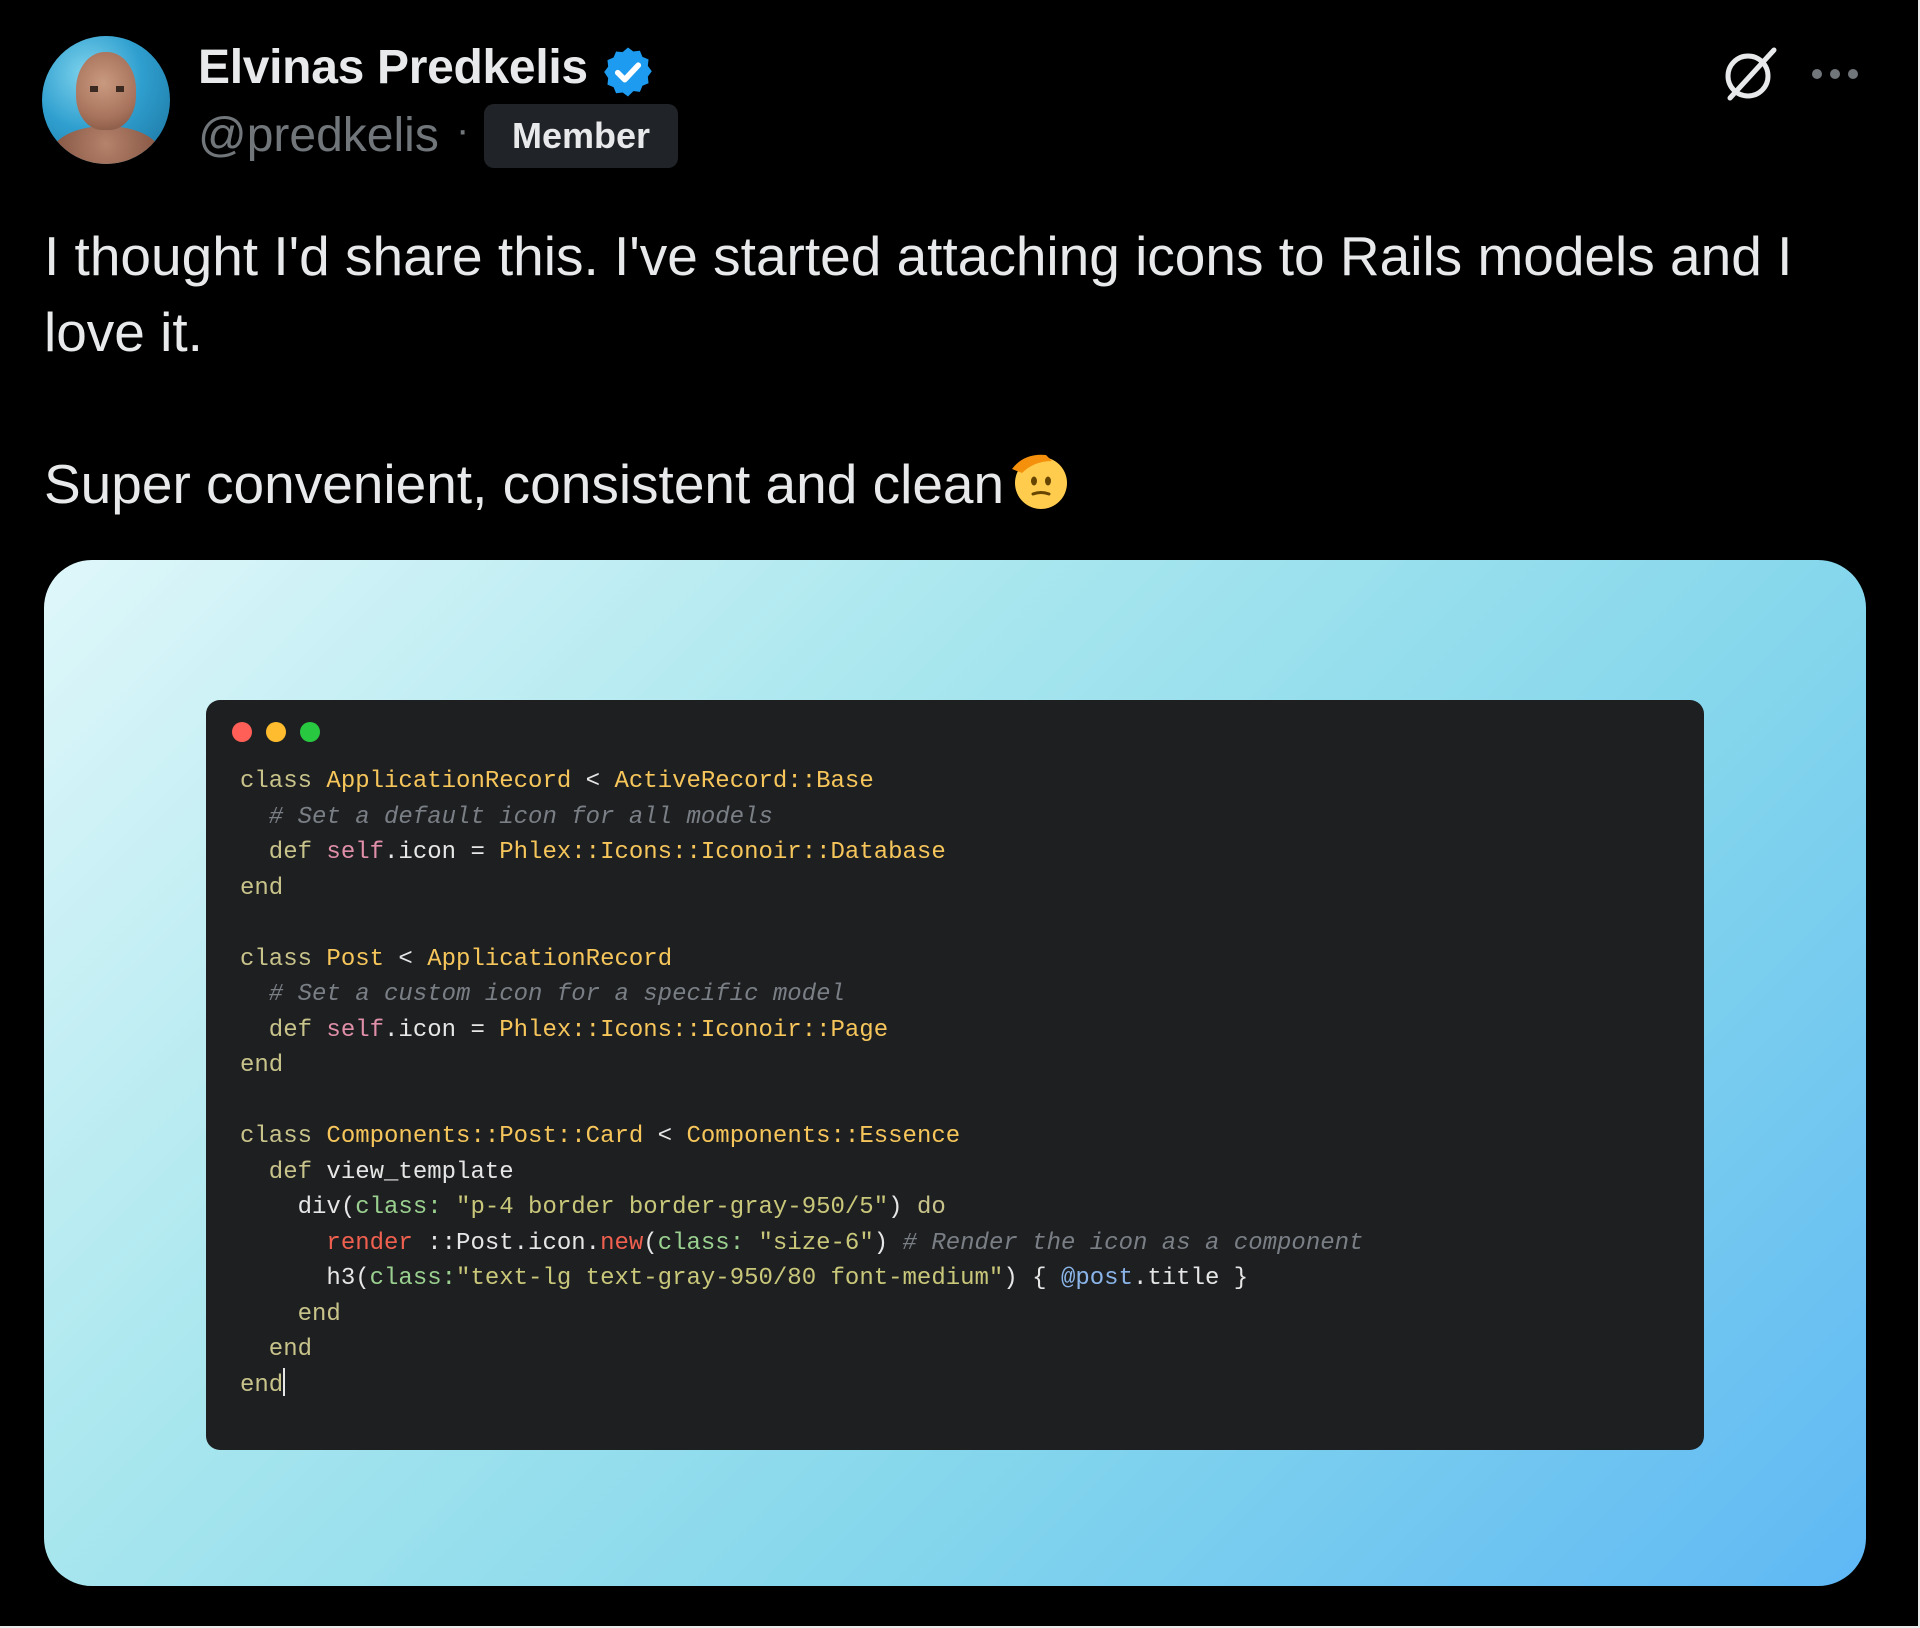 The width and height of the screenshot is (1920, 1628). I want to click on code-token: @post, so click(1096, 1278).